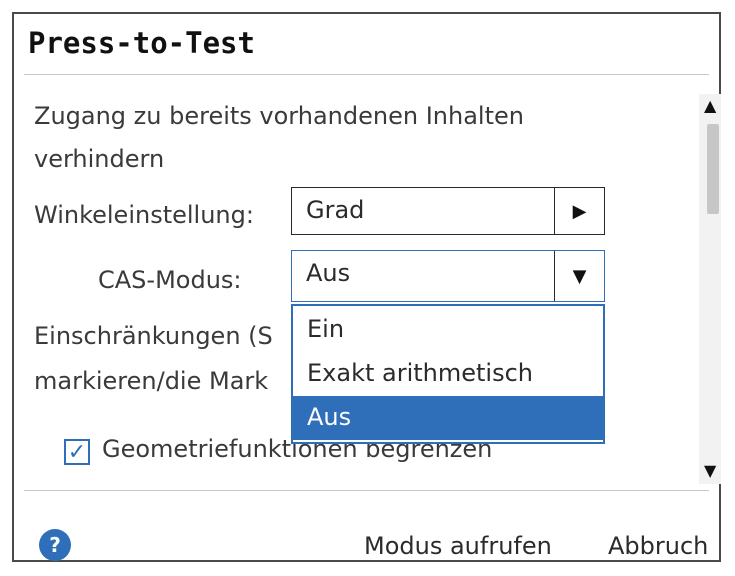 Image resolution: width=735 pixels, height=576 pixels. Describe the element at coordinates (144, 215) in the screenshot. I see `angle-setting-label: Winkeleinstellung:` at that location.